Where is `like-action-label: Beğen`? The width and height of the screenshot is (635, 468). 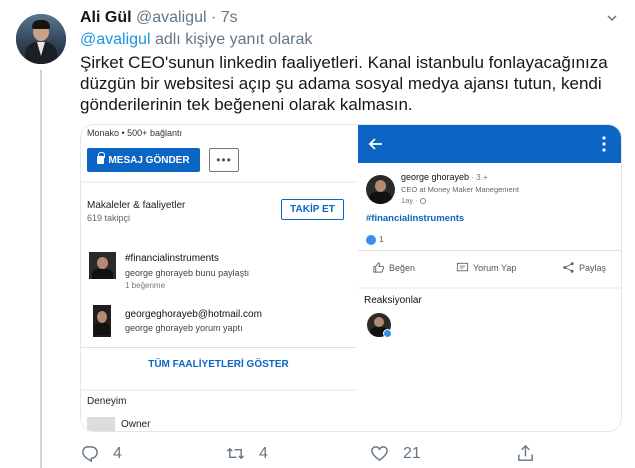 like-action-label: Beğen is located at coordinates (402, 267).